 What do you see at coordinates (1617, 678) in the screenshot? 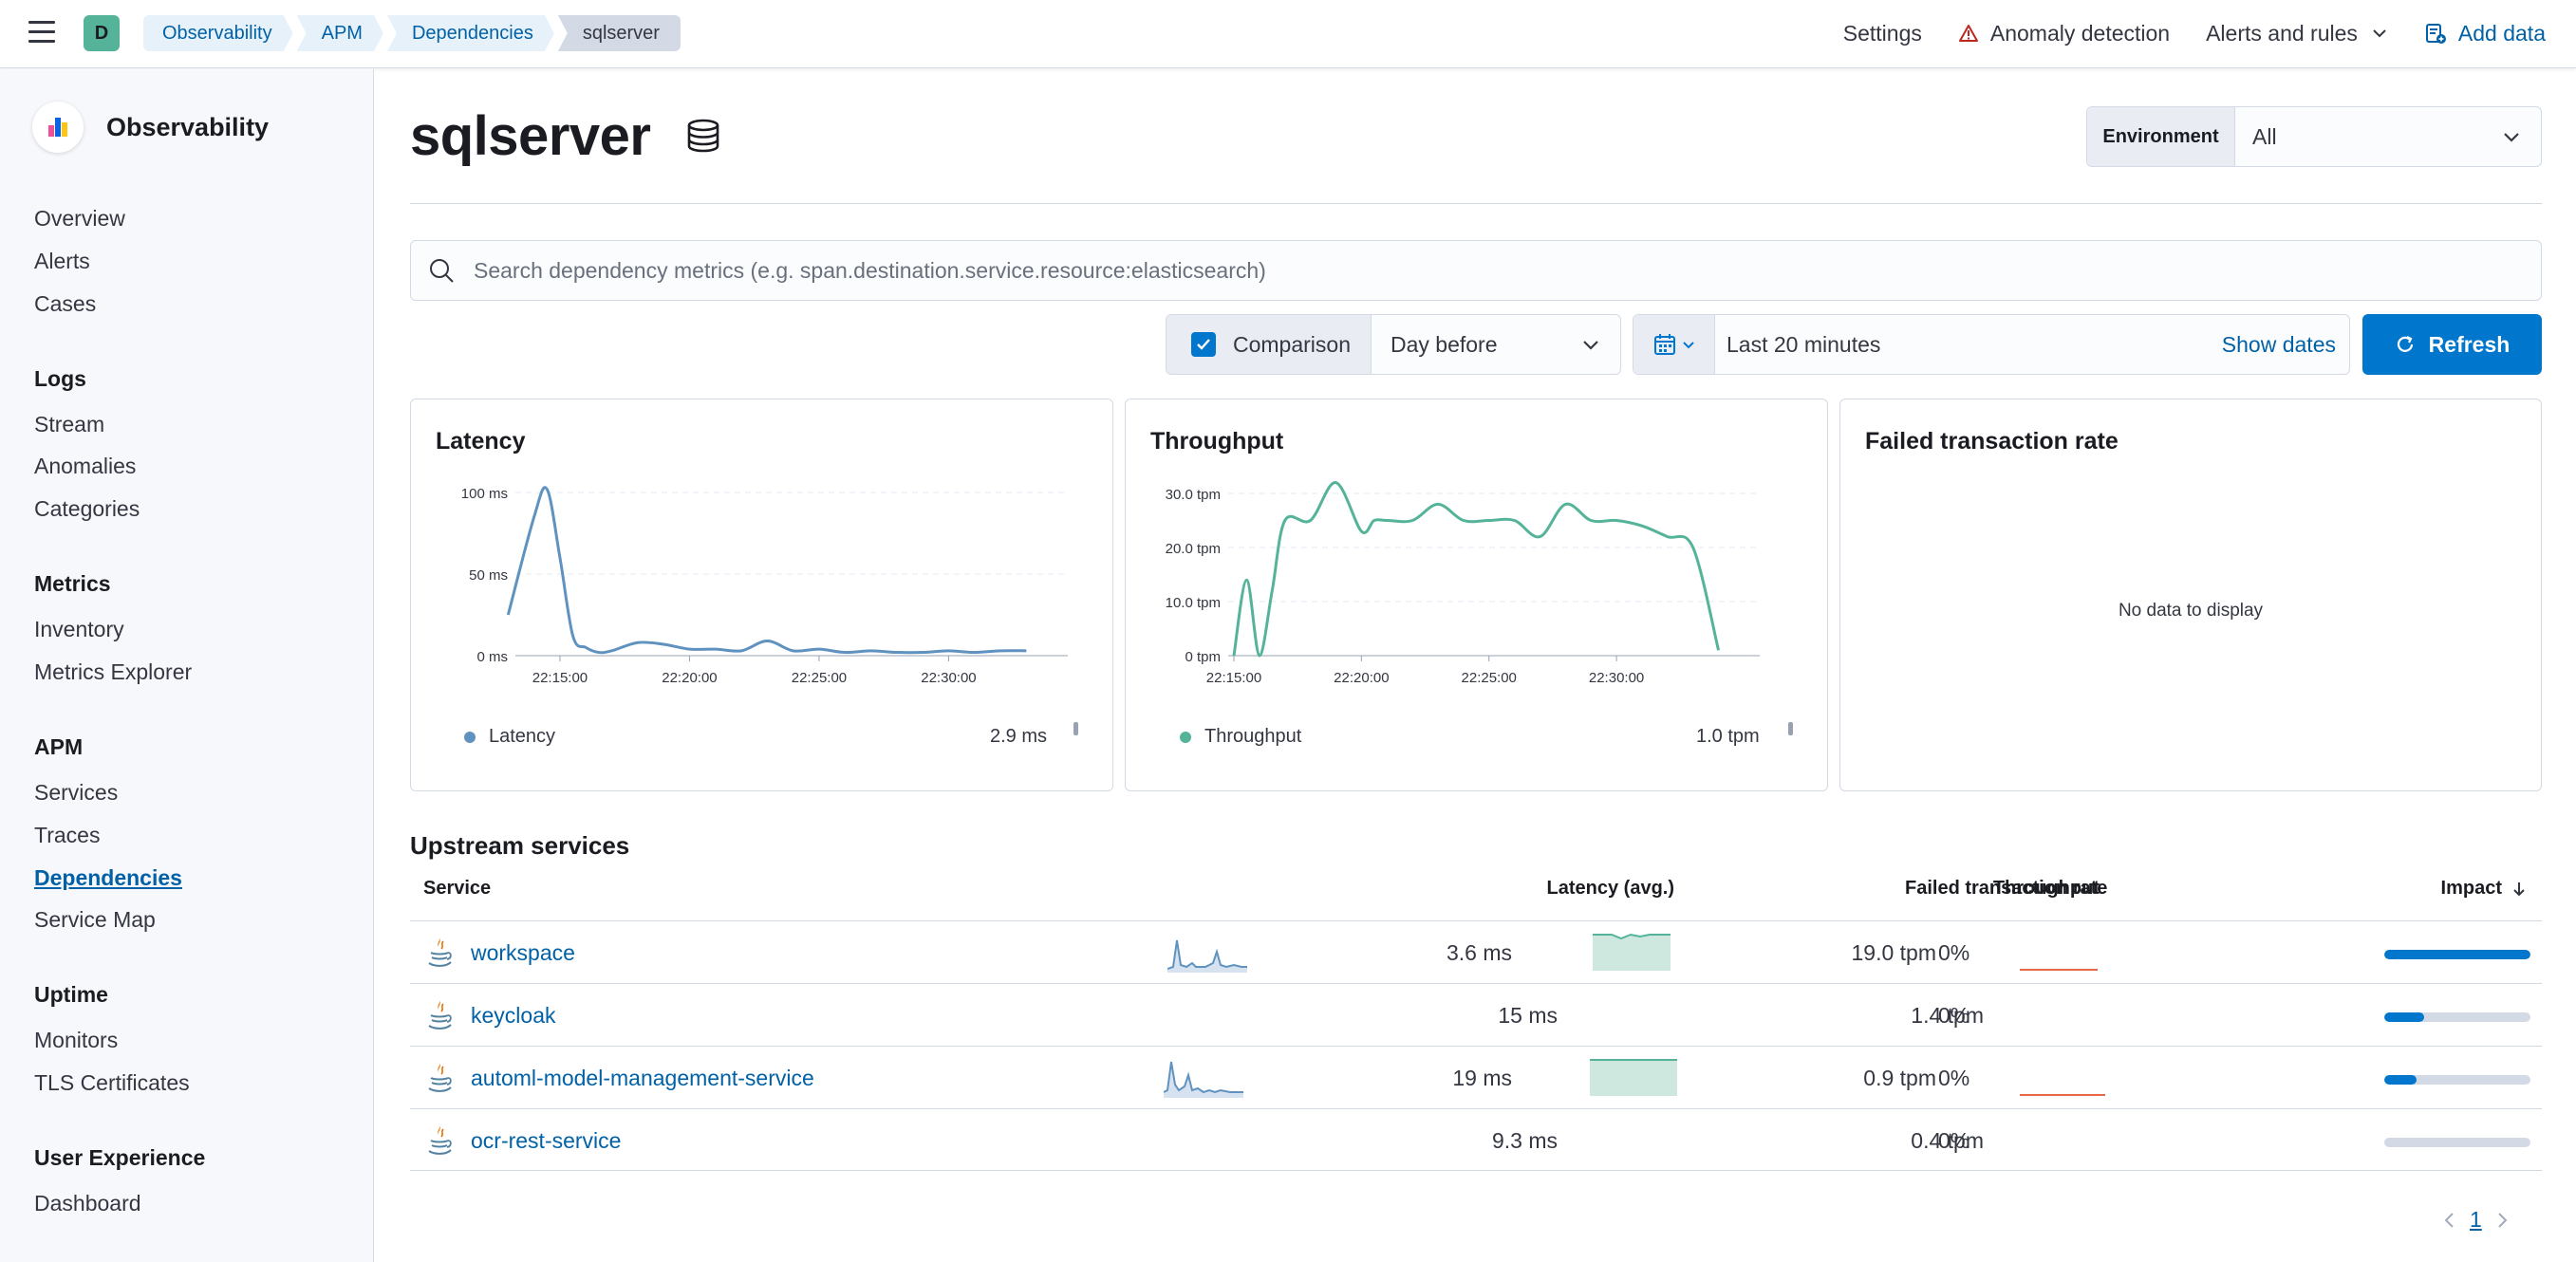
I see `x-tick-label: 22:30:00` at bounding box center [1617, 678].